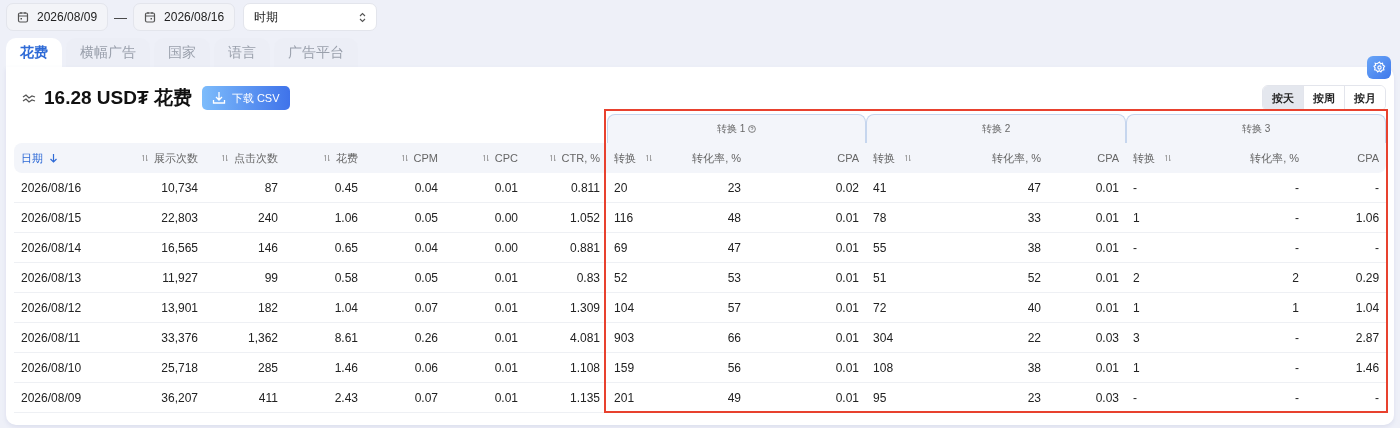 This screenshot has height=428, width=1400. I want to click on trend-icon, so click(29, 98).